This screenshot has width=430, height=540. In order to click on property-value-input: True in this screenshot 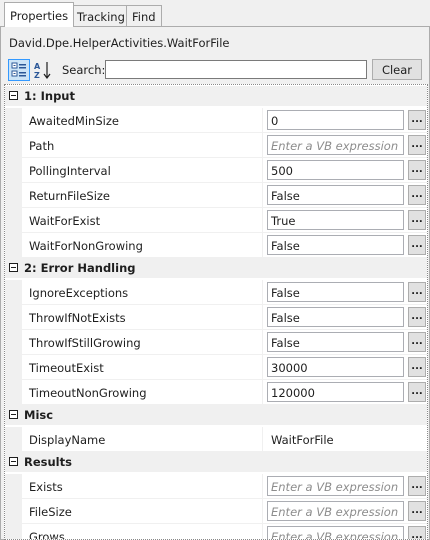, I will do `click(335, 220)`.